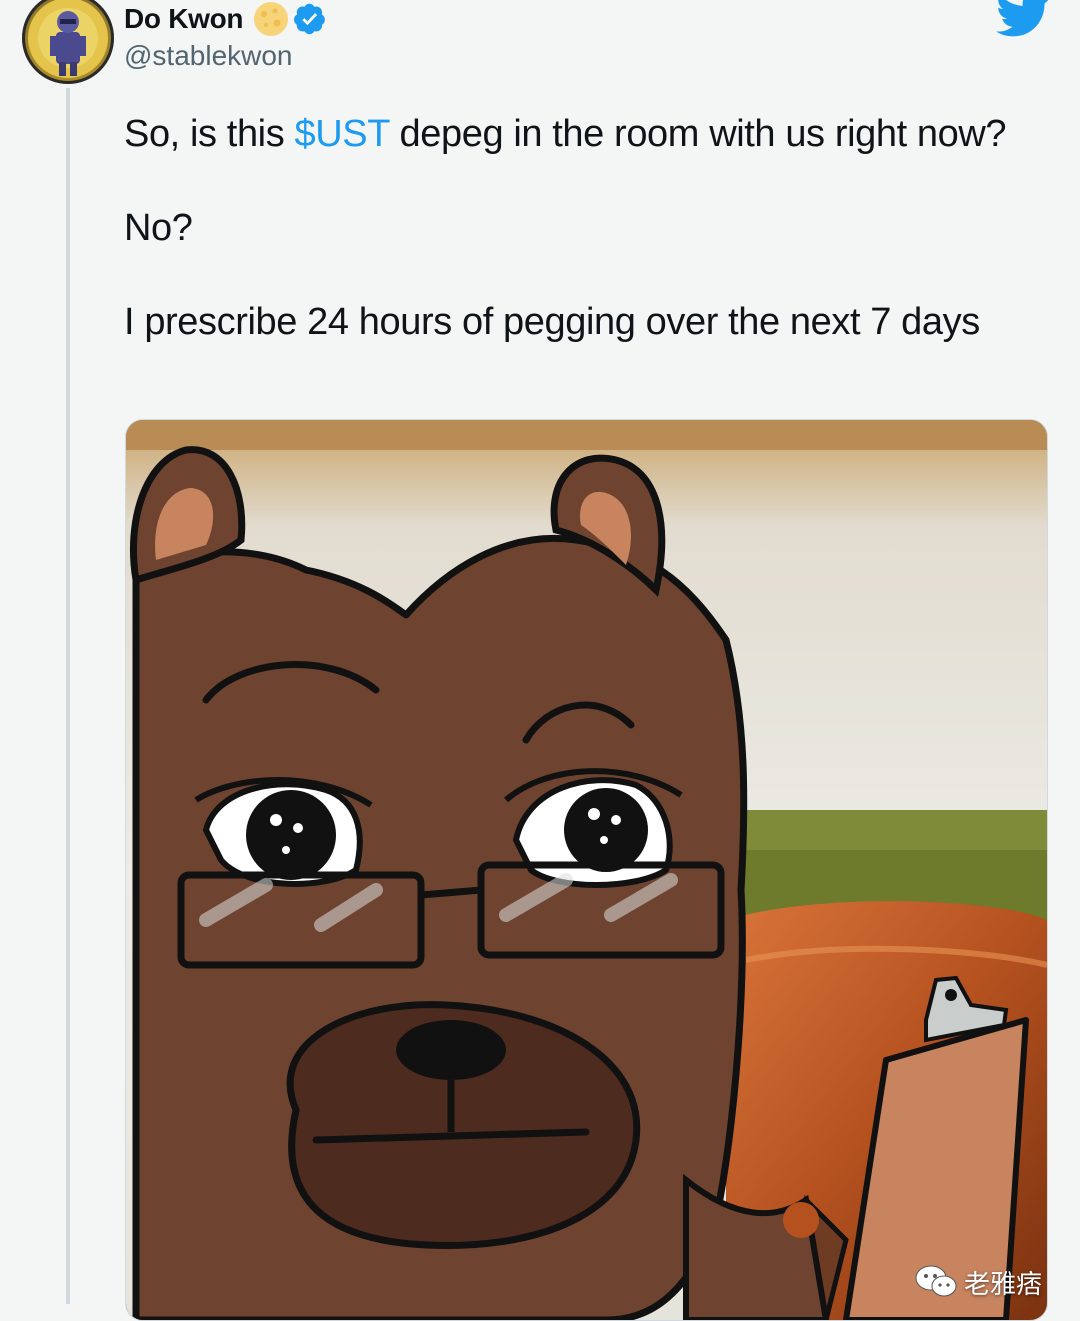  I want to click on display-name: Do Kwon, so click(184, 19).